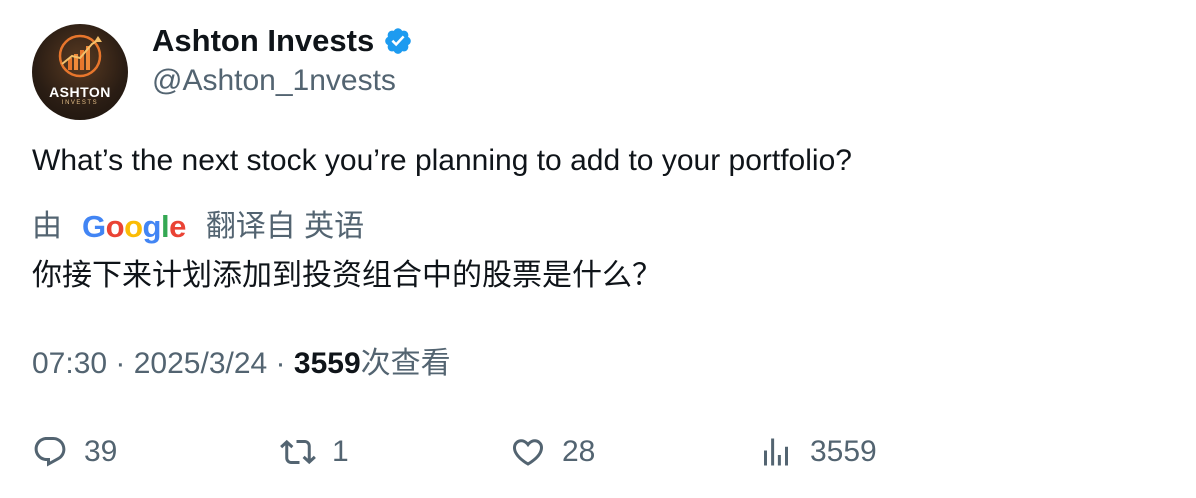  Describe the element at coordinates (327, 363) in the screenshot. I see `views-count: 3559` at that location.